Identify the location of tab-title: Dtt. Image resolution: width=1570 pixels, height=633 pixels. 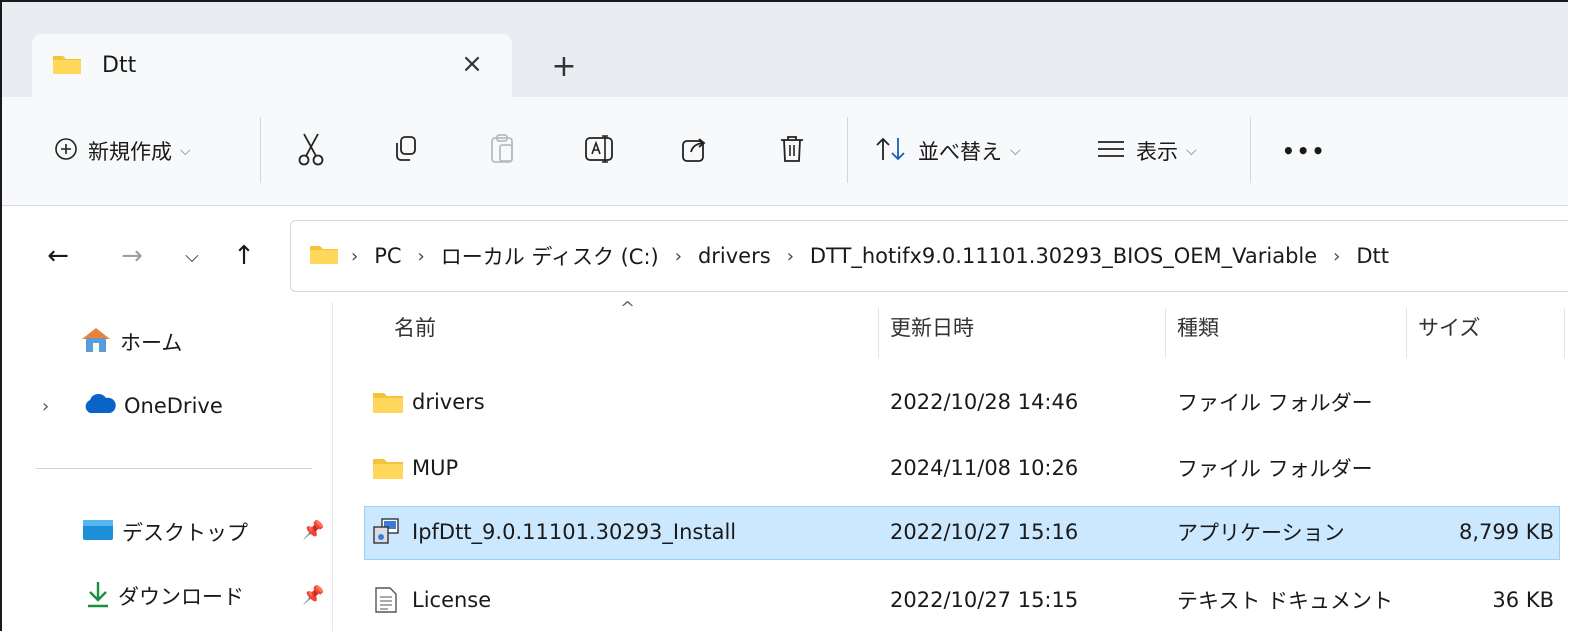
(119, 65).